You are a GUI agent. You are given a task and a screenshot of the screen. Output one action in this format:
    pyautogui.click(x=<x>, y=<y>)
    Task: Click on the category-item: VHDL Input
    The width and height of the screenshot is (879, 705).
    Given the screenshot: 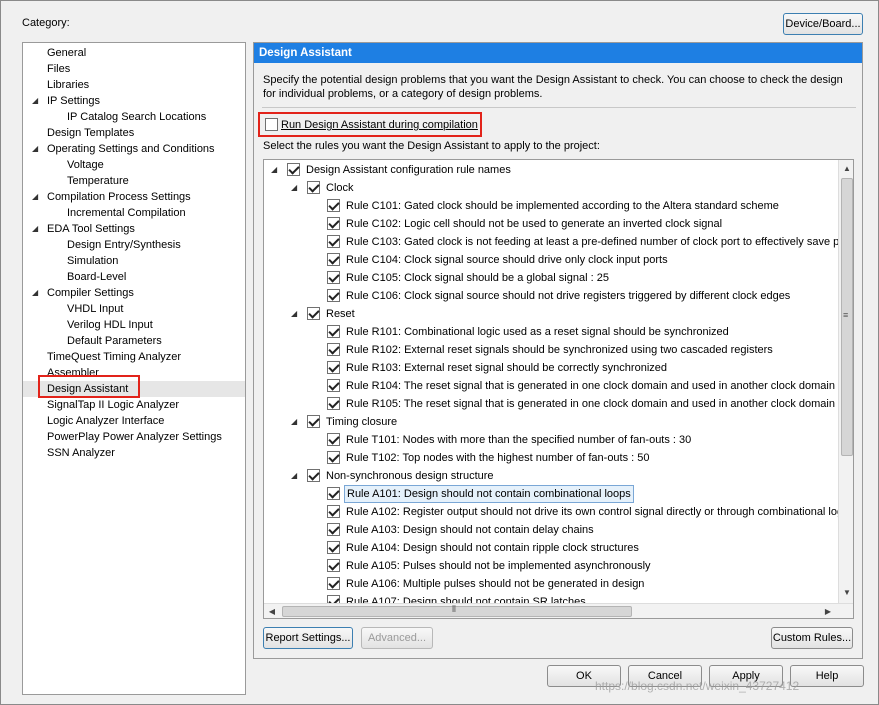 What is the action you would take?
    pyautogui.click(x=95, y=309)
    